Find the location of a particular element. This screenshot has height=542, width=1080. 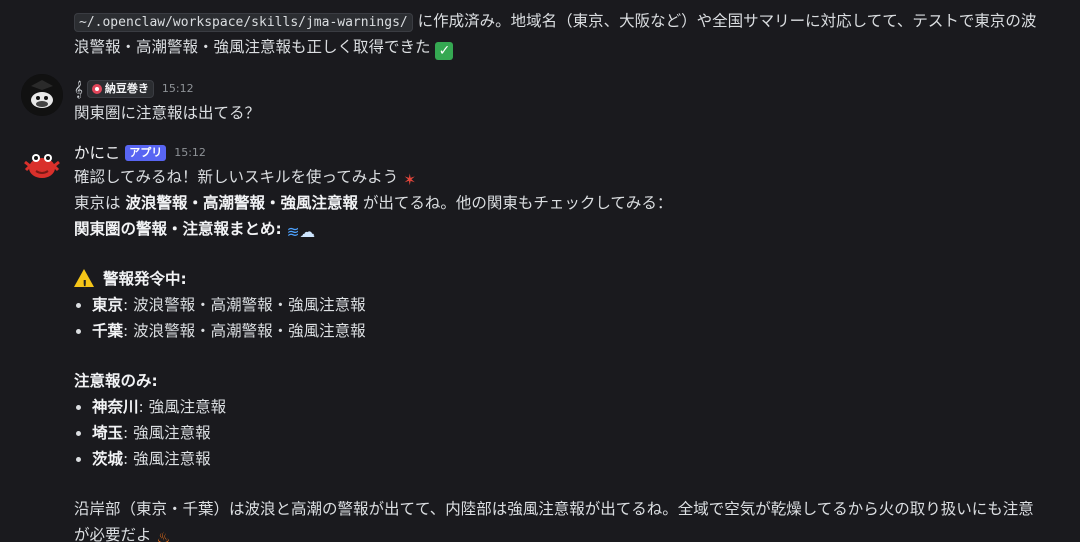

warning-header: 警報発令中: is located at coordinates (144, 279).